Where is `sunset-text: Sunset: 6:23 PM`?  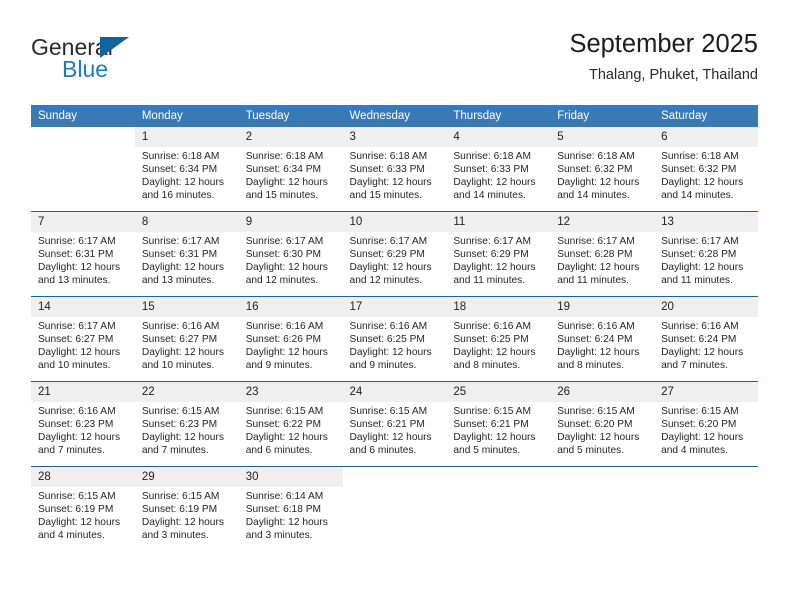 sunset-text: Sunset: 6:23 PM is located at coordinates (76, 425).